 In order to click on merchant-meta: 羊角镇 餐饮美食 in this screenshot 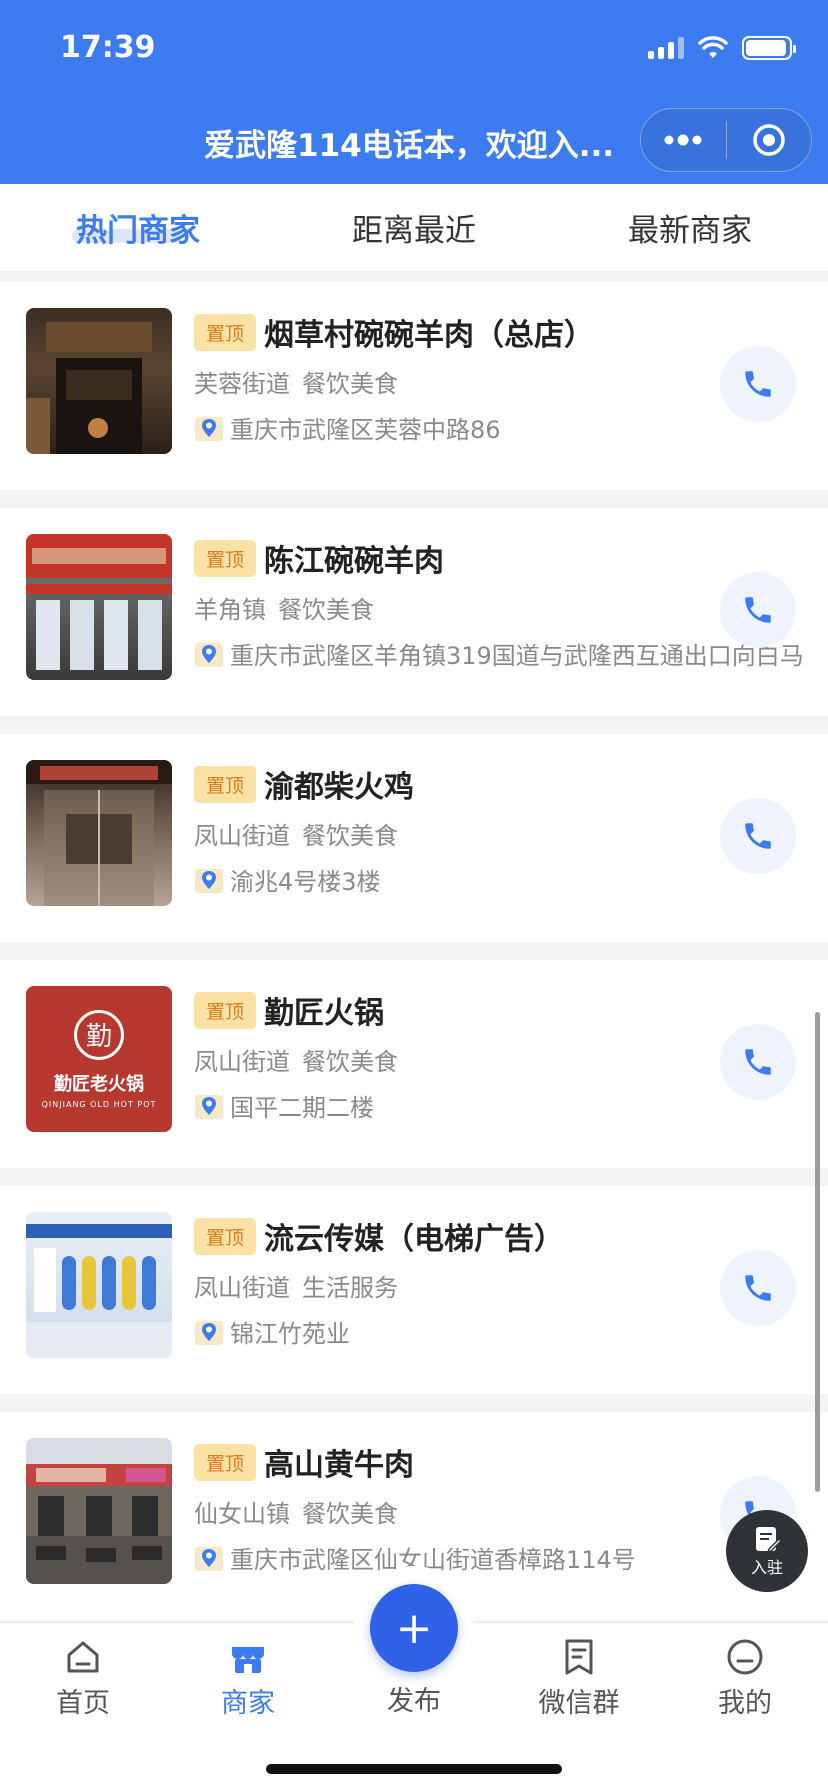, I will do `click(284, 607)`.